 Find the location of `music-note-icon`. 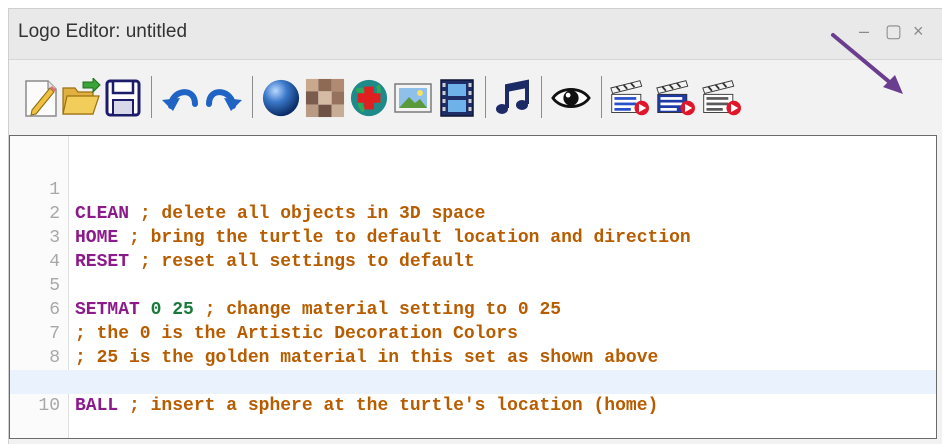

music-note-icon is located at coordinates (512, 96).